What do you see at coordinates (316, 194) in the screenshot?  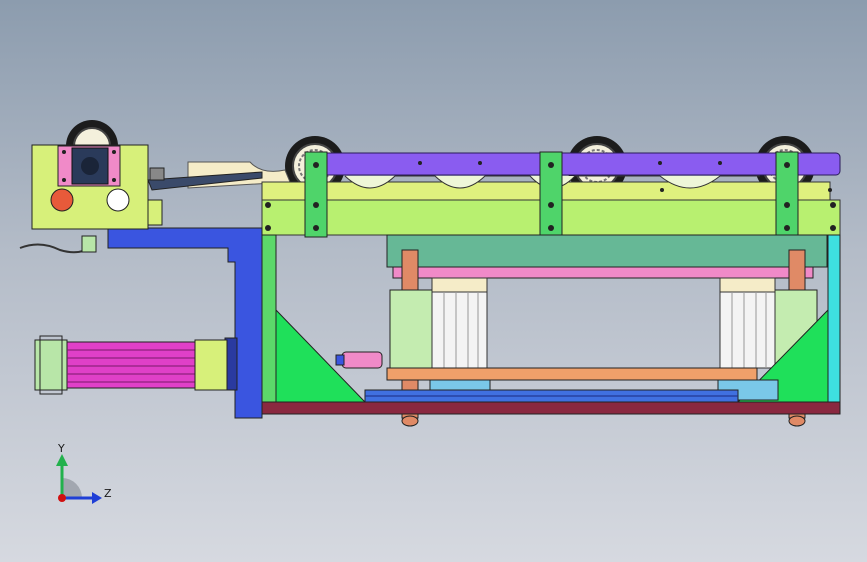 I see `bracket-left` at bounding box center [316, 194].